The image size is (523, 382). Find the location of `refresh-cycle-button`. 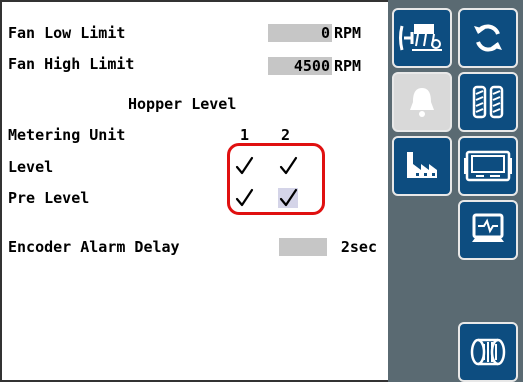

refresh-cycle-button is located at coordinates (488, 38).